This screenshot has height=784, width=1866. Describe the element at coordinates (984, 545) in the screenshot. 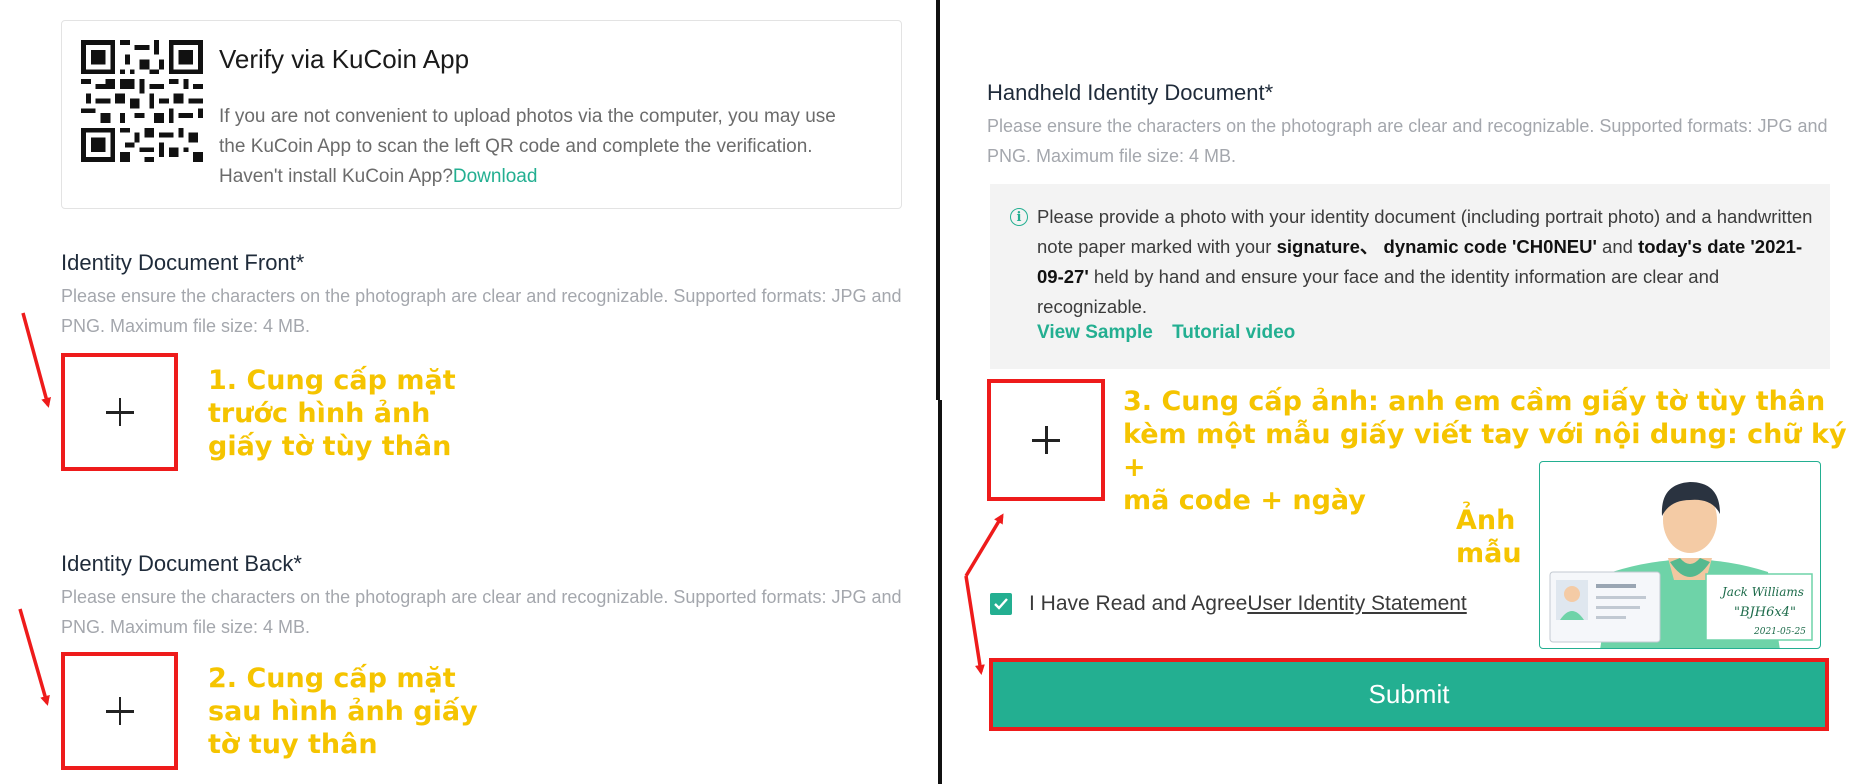

I see `arrow-handheld` at that location.